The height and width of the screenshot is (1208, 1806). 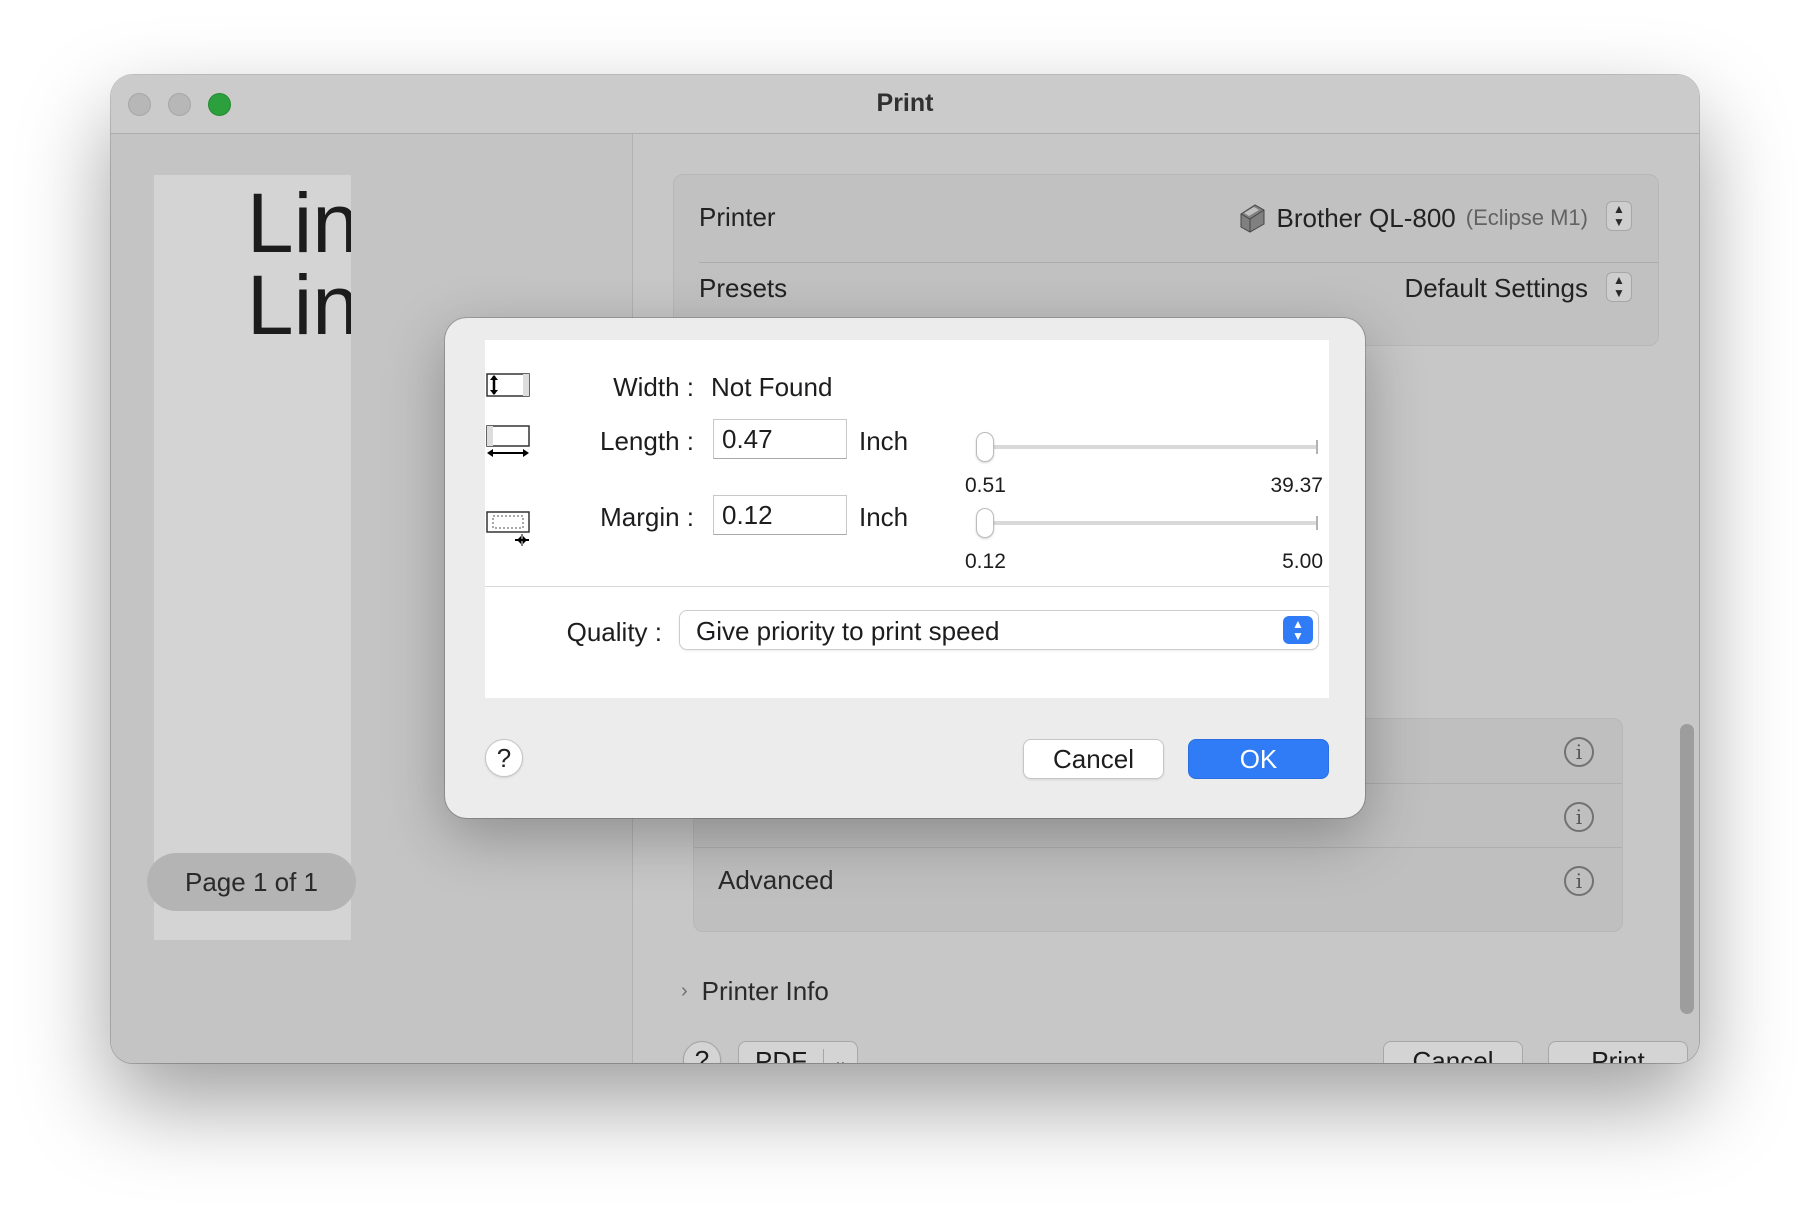 What do you see at coordinates (1302, 561) in the screenshot?
I see `margin-max-label: 5.00` at bounding box center [1302, 561].